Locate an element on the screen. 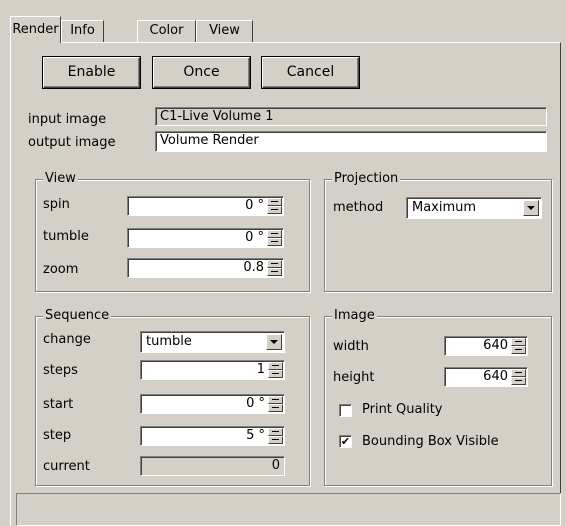  steps-stepper: 1 is located at coordinates (212, 370).